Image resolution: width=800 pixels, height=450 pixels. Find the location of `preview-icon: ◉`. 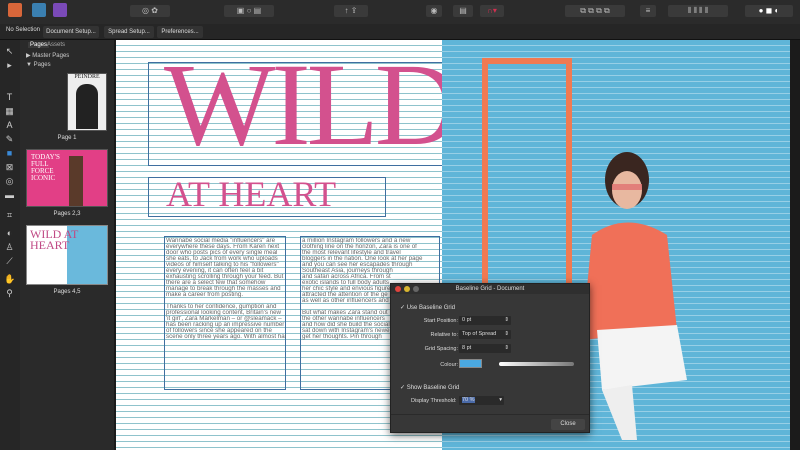

preview-icon: ◉ is located at coordinates (434, 11).